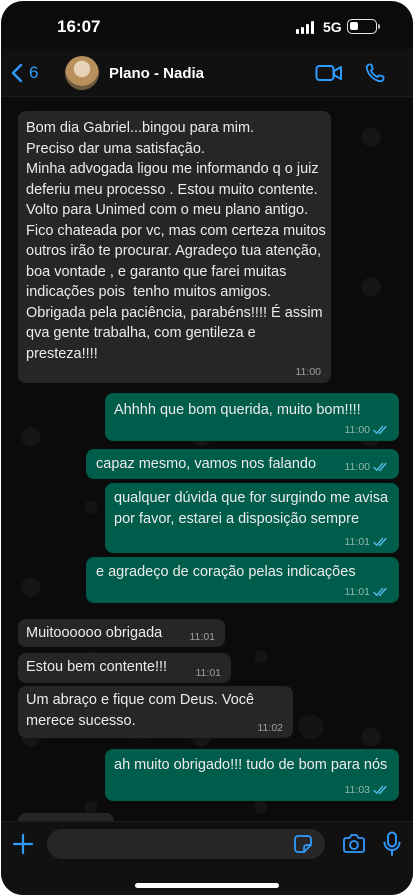  I want to click on message-time: 11:03, so click(357, 790).